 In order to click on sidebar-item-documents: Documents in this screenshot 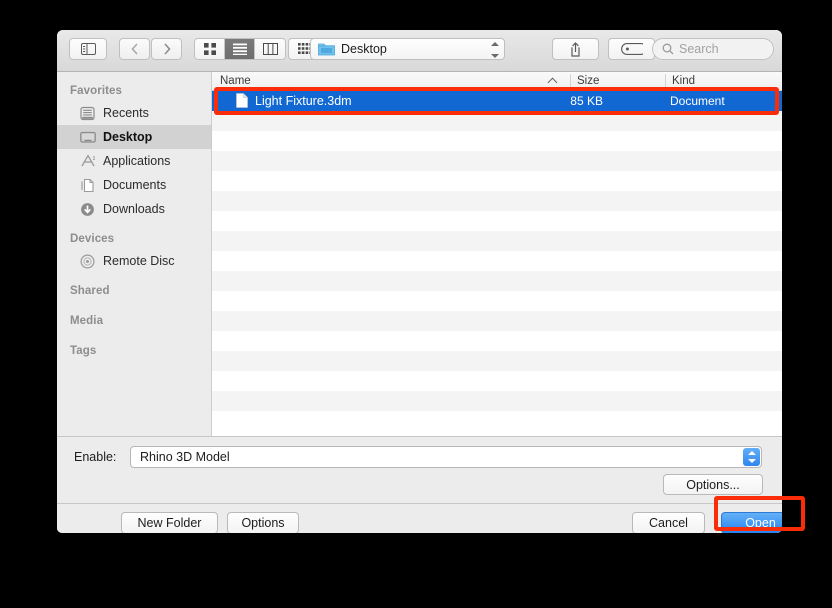, I will do `click(134, 185)`.